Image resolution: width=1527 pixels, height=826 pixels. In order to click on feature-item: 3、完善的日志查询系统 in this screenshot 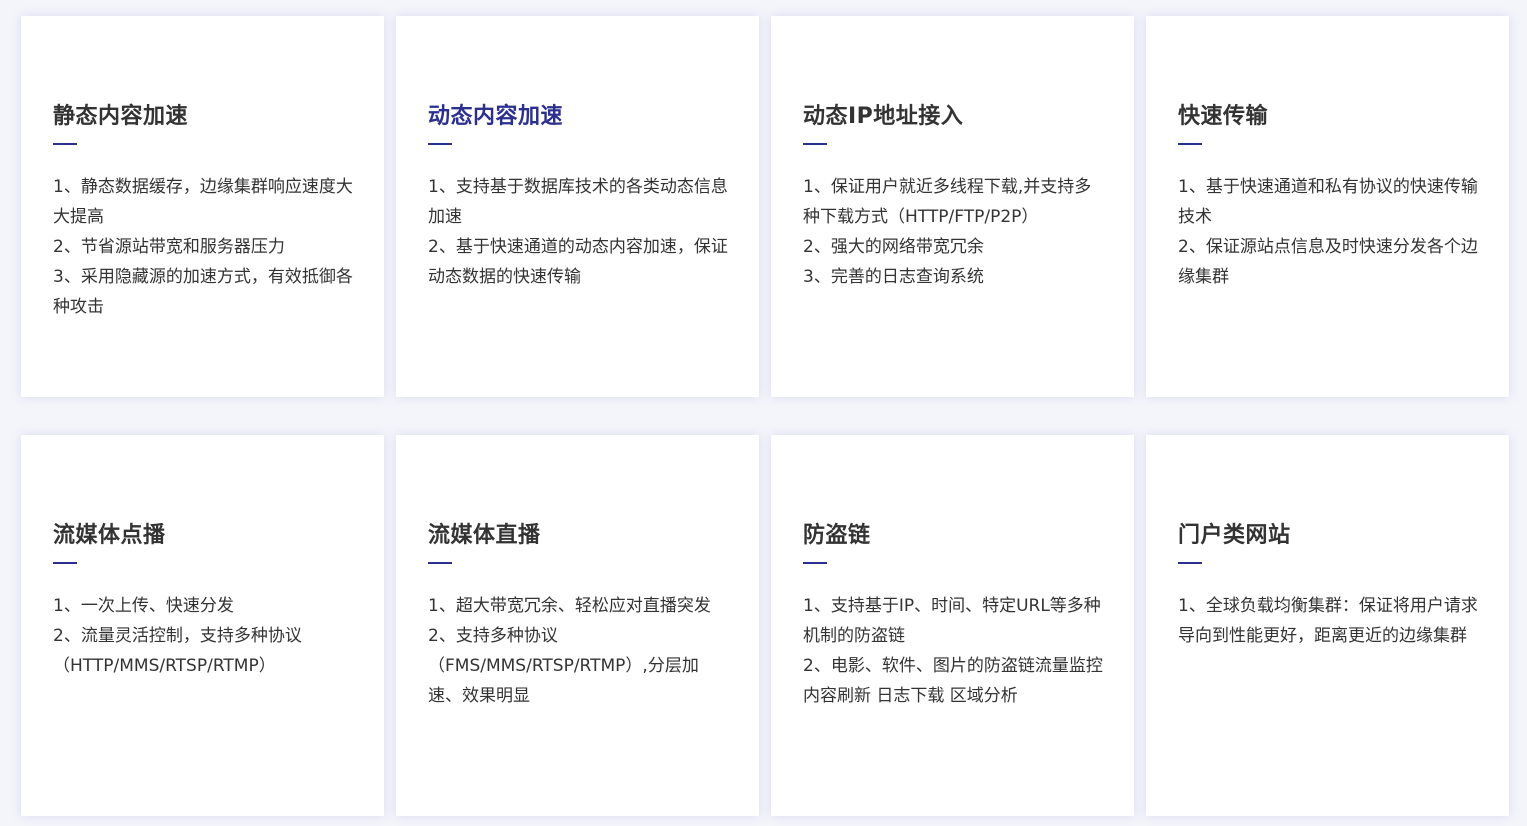, I will do `click(893, 277)`.